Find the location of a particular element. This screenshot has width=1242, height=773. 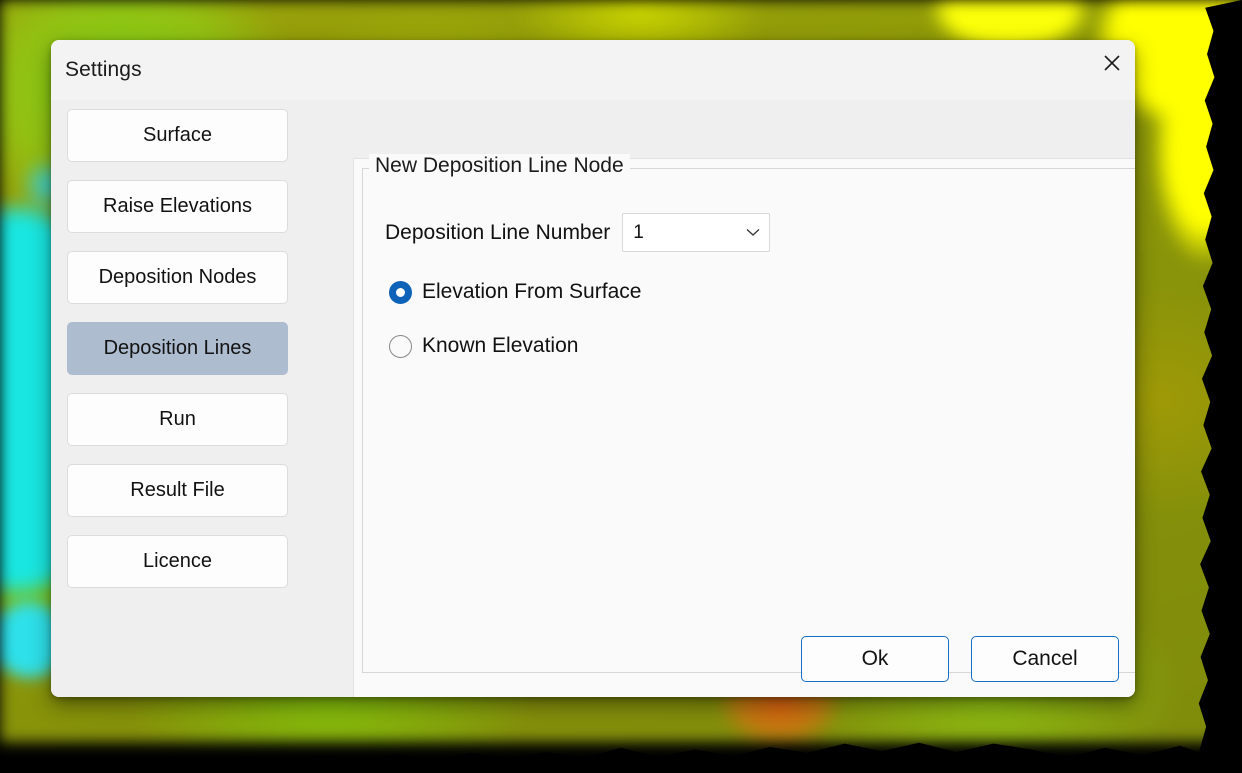

cancel-button: Cancel is located at coordinates (1045, 659).